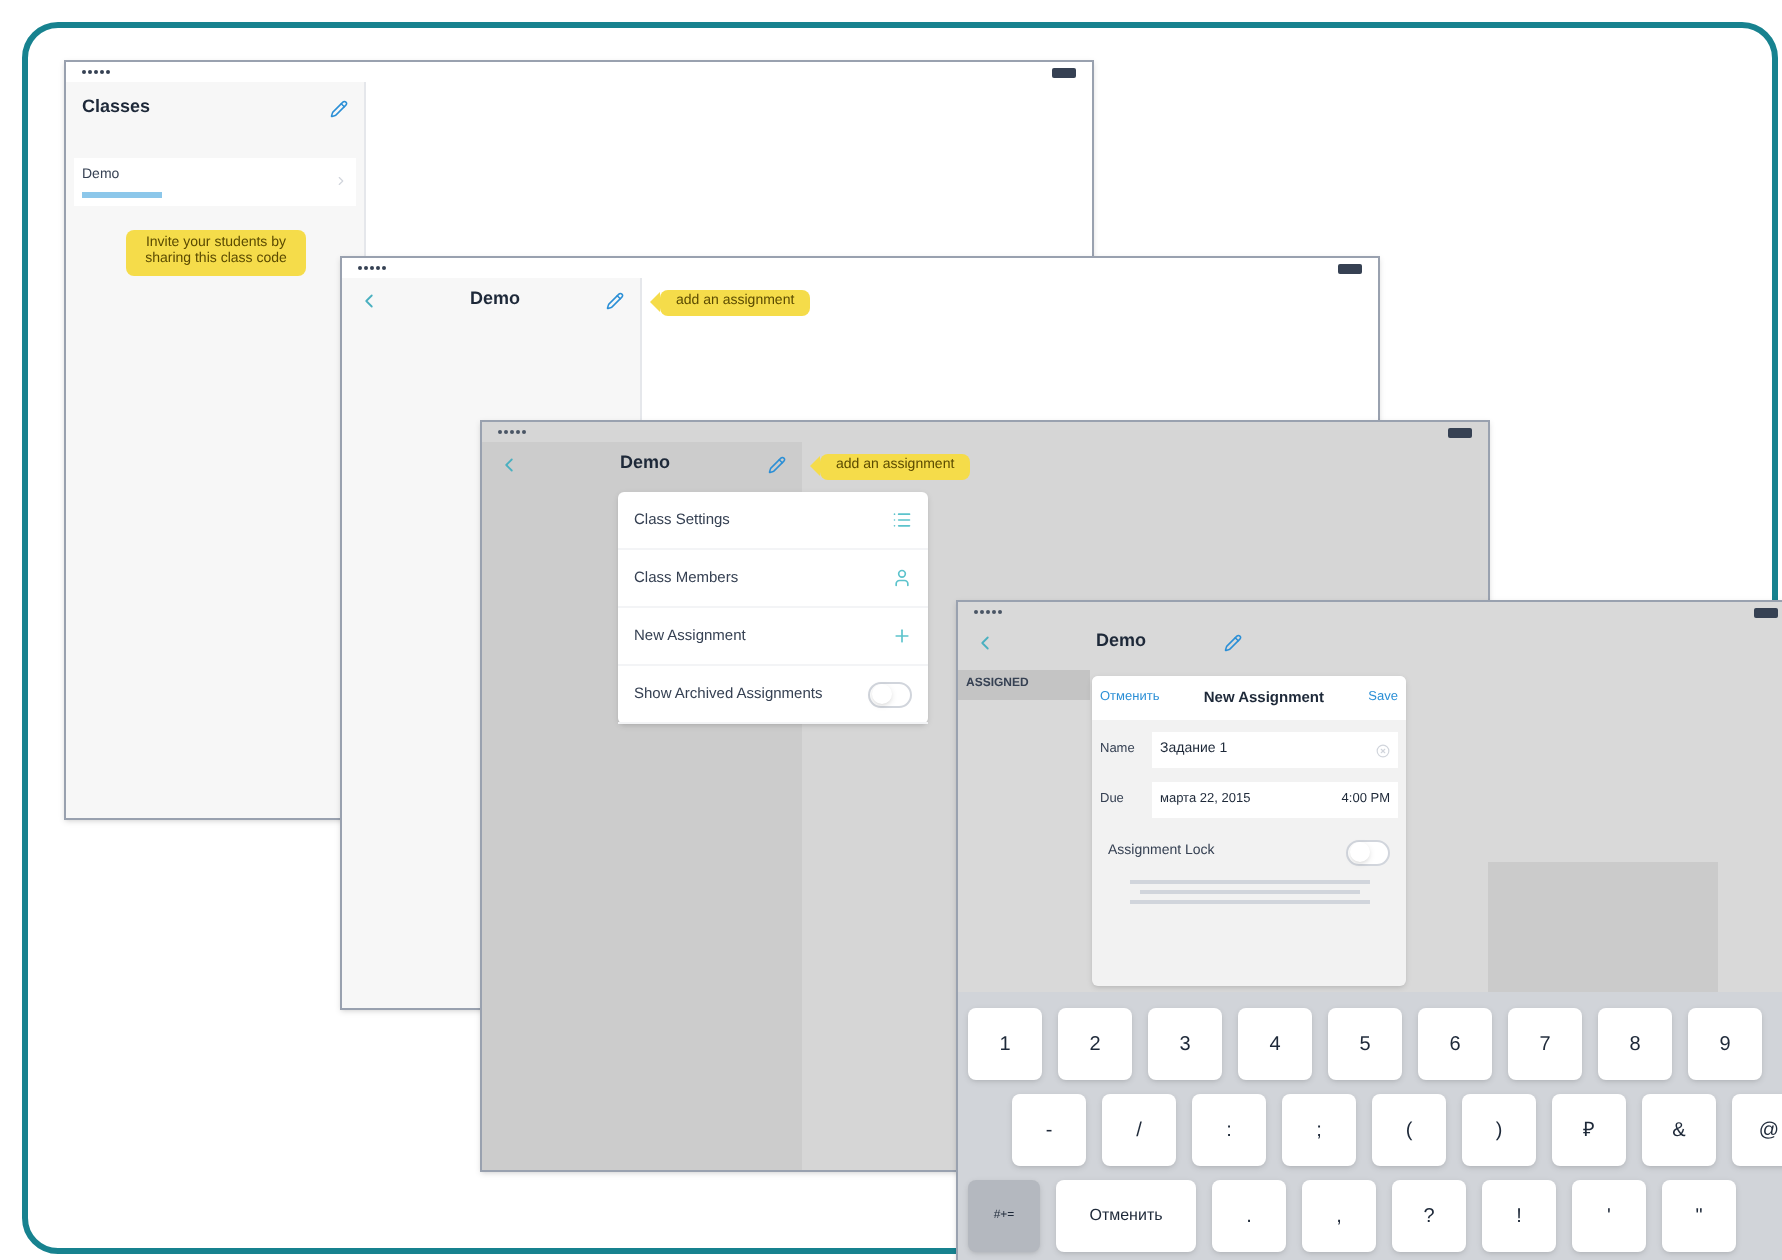 Image resolution: width=1782 pixels, height=1260 pixels. Describe the element at coordinates (1139, 1130) in the screenshot. I see `keyboard-key: /` at that location.